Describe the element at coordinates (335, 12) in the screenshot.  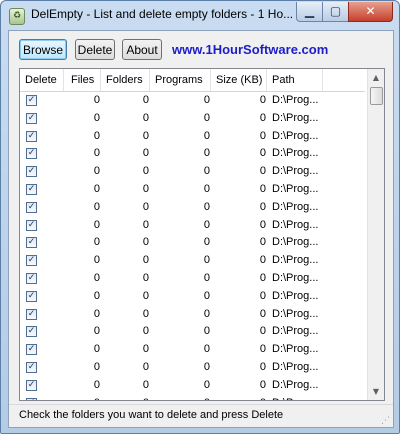
I see `maximize-button: ▢` at that location.